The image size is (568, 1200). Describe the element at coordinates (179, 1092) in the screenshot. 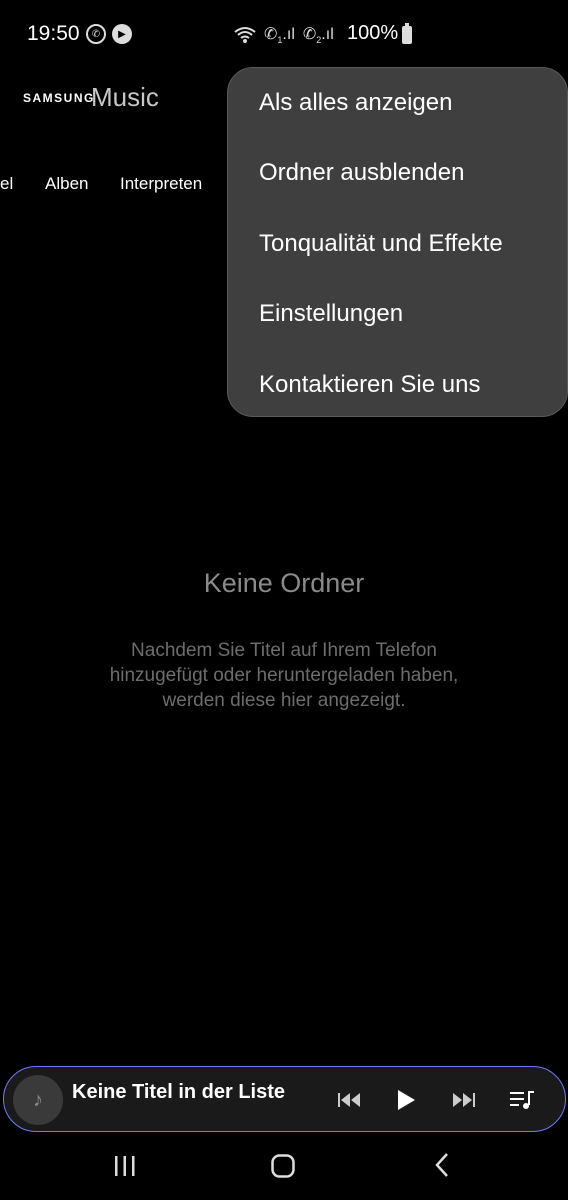

I see `player-title: Keine Titel in der Liste` at that location.